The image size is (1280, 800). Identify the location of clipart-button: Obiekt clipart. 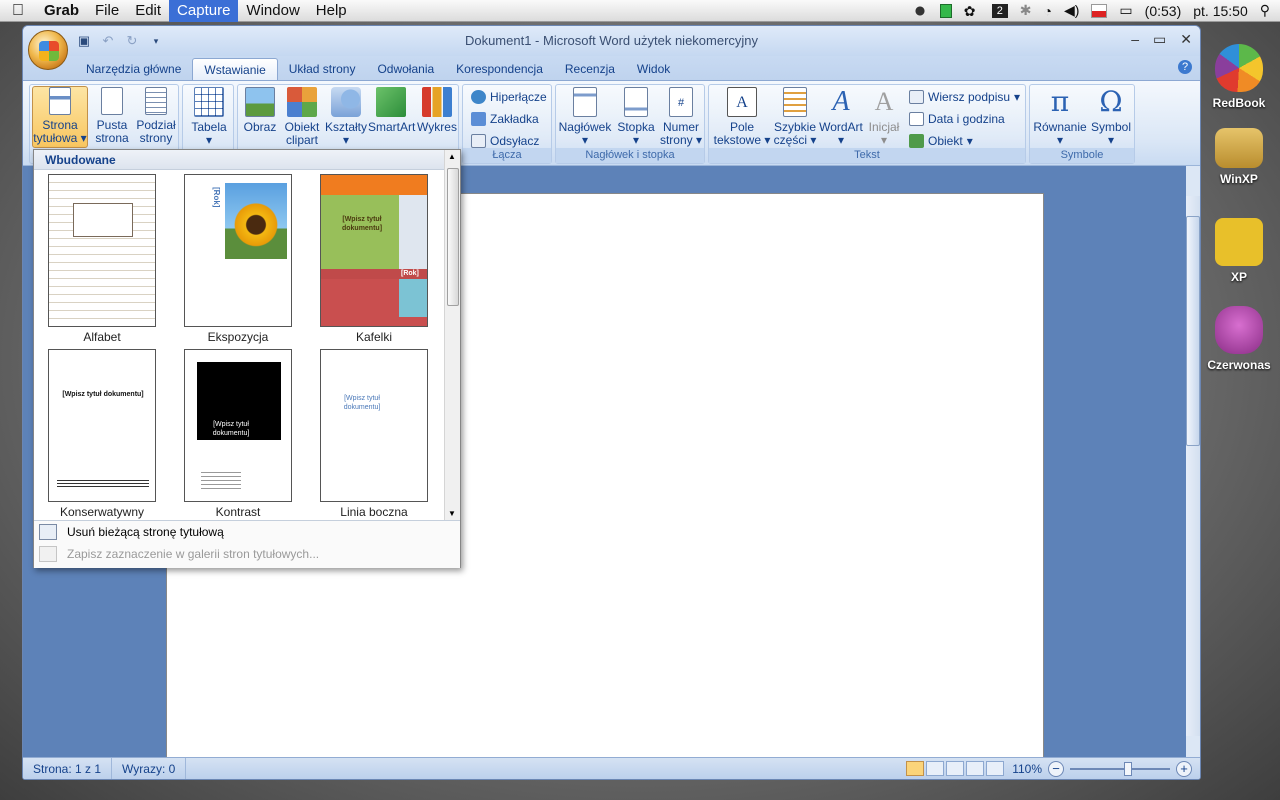
(302, 117).